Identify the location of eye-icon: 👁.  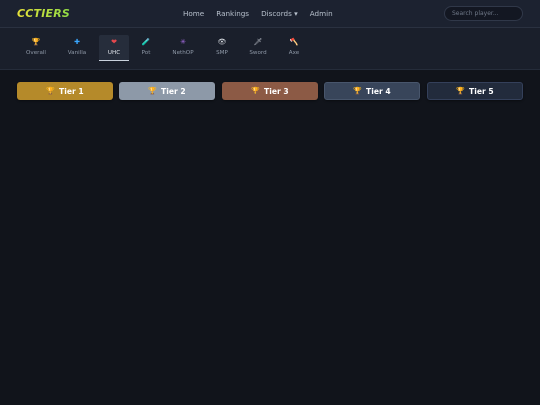
(222, 42).